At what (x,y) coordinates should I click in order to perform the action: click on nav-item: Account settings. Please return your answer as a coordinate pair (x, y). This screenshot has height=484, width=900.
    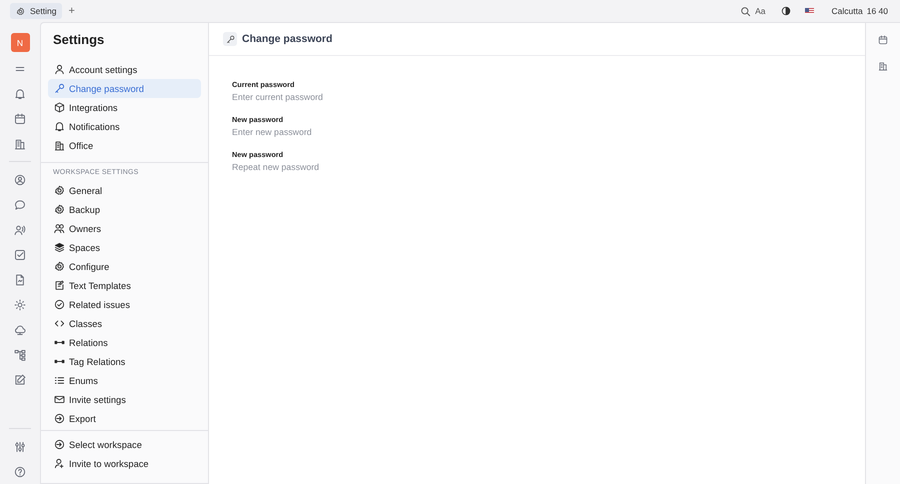
    Looking at the image, I should click on (124, 69).